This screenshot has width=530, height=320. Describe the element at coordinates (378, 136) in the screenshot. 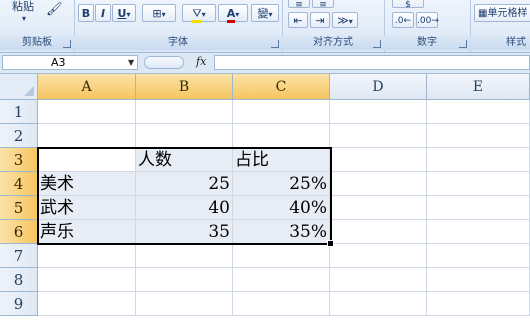

I see `cell-d2` at that location.